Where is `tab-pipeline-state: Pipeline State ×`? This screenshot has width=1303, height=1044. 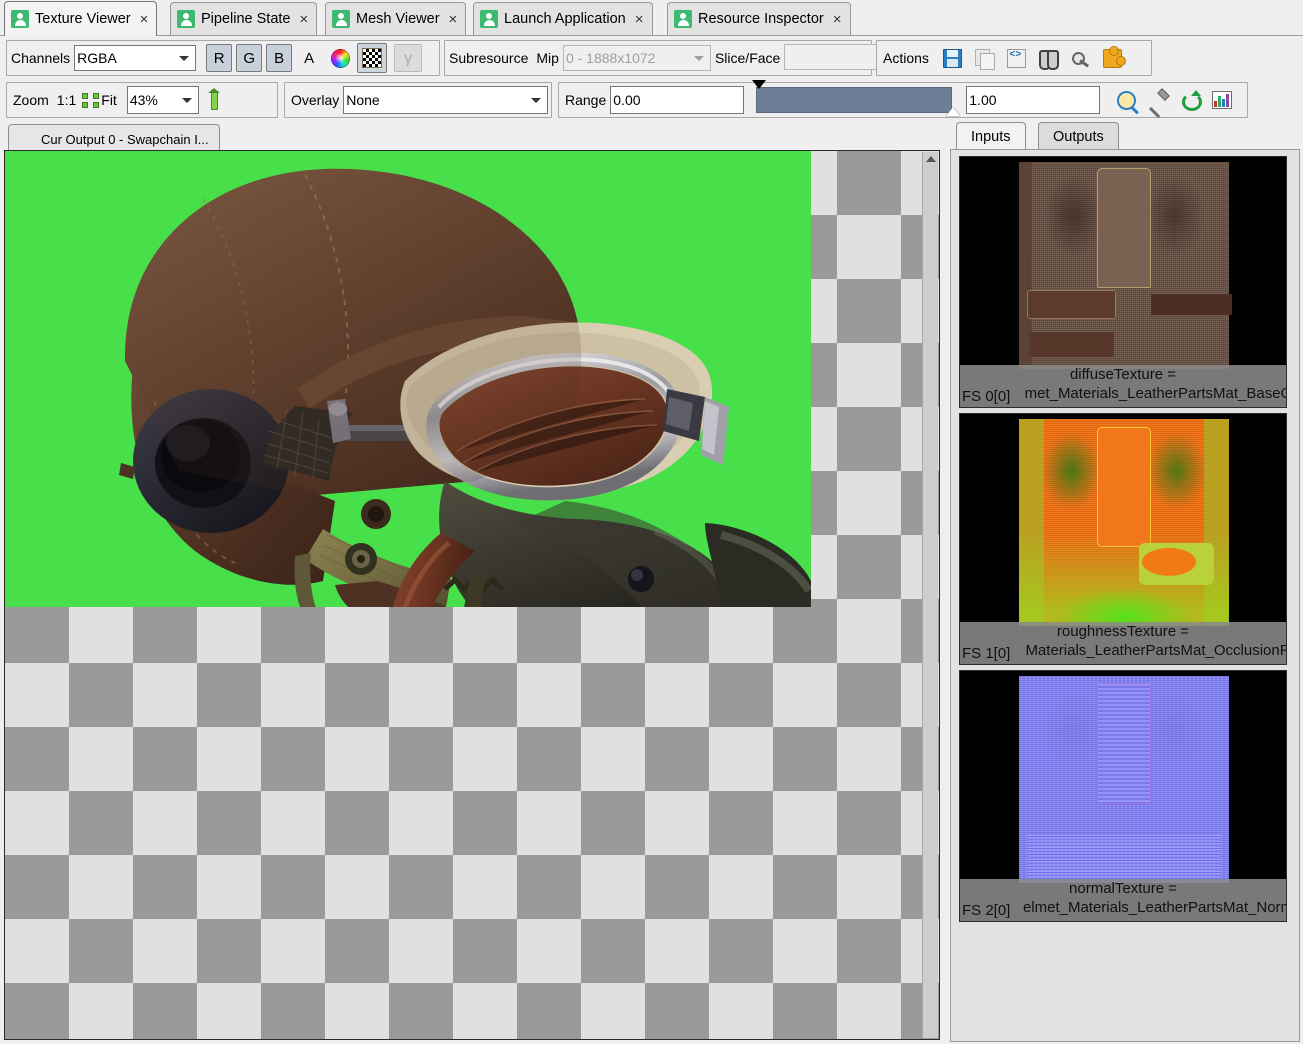
tab-pipeline-state: Pipeline State × is located at coordinates (244, 18).